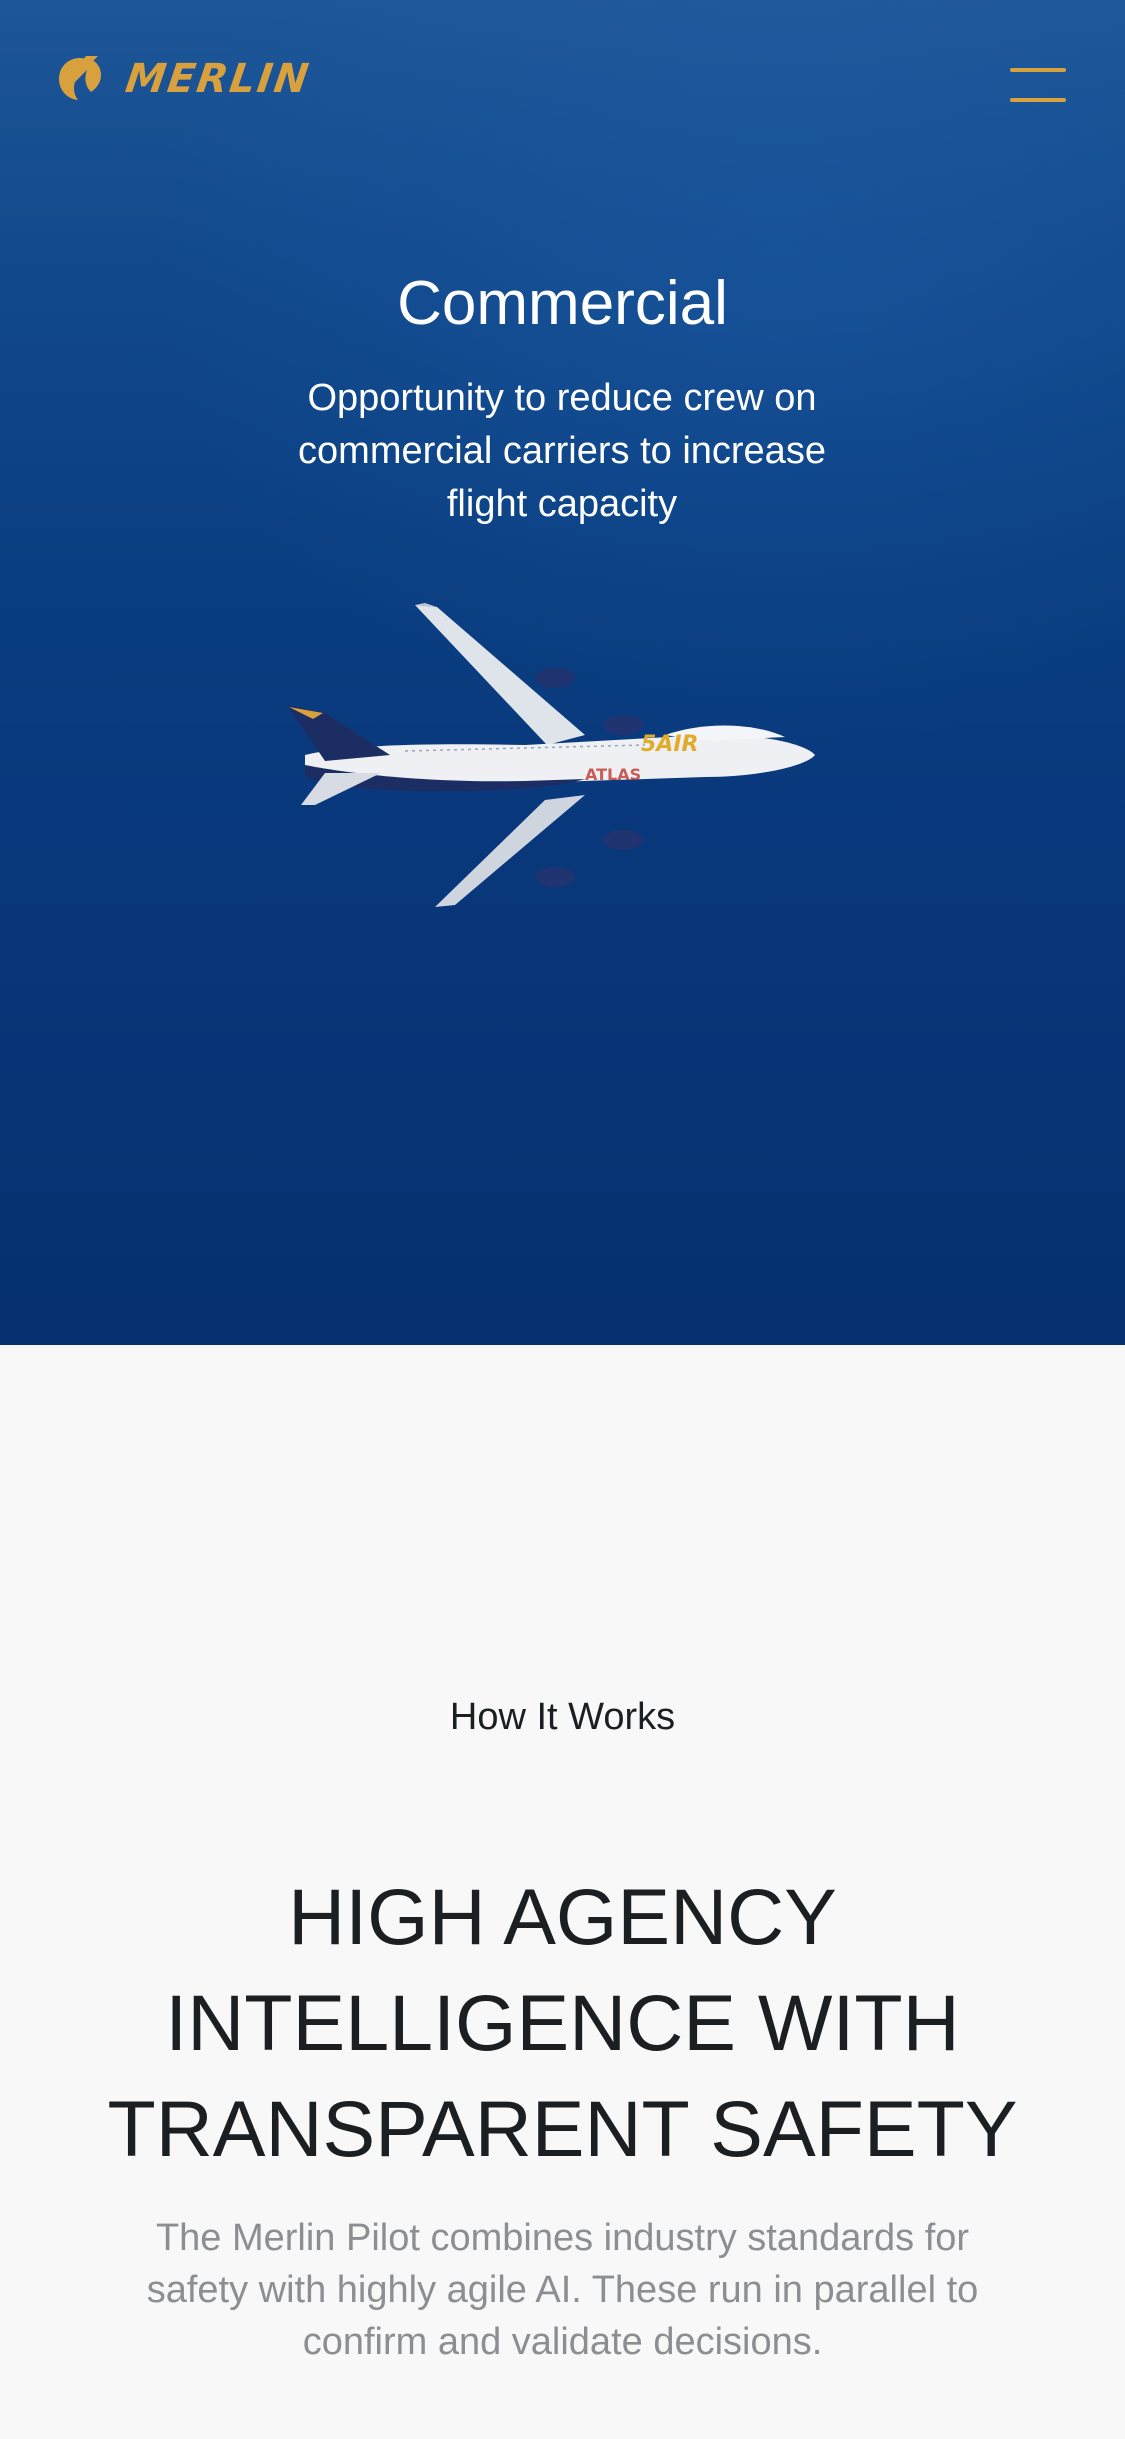  What do you see at coordinates (669, 744) in the screenshot?
I see `svg-text: 5AIR` at bounding box center [669, 744].